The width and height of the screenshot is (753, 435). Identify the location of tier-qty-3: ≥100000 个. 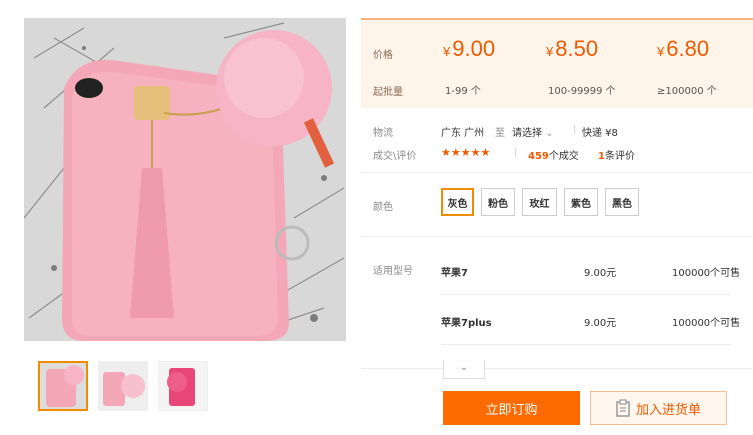
(687, 91).